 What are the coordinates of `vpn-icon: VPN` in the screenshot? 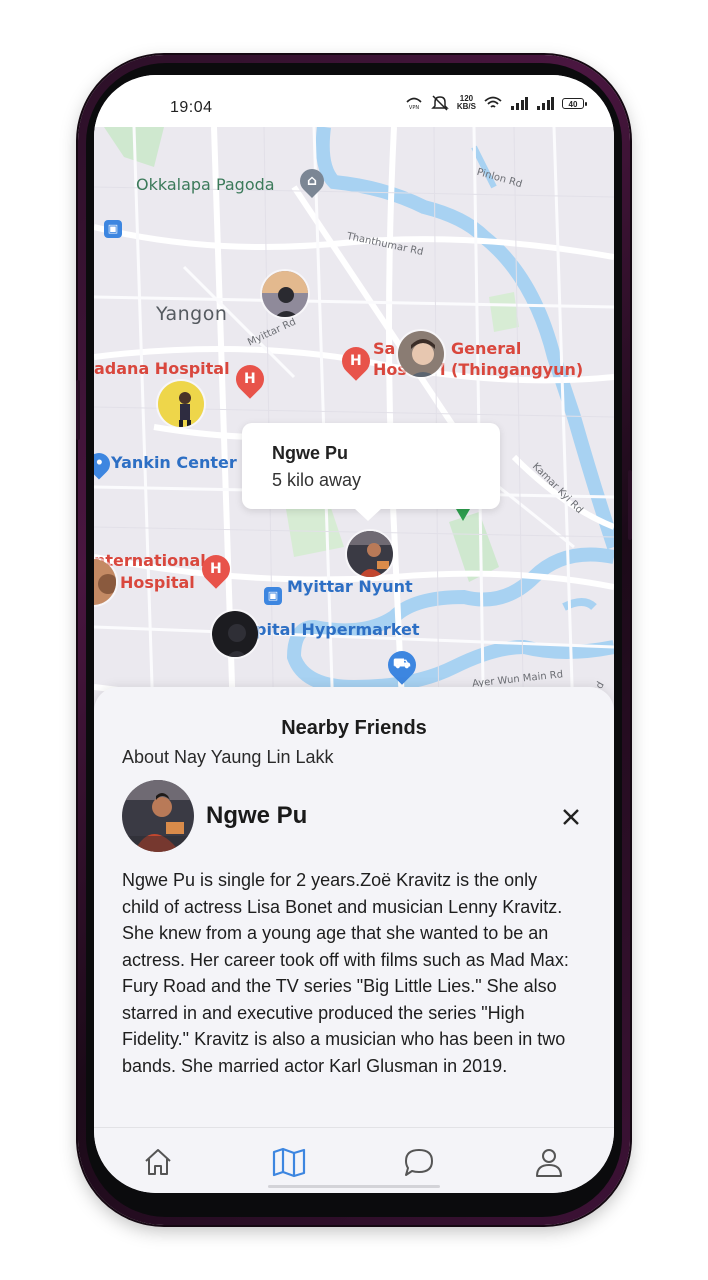 It's located at (414, 103).